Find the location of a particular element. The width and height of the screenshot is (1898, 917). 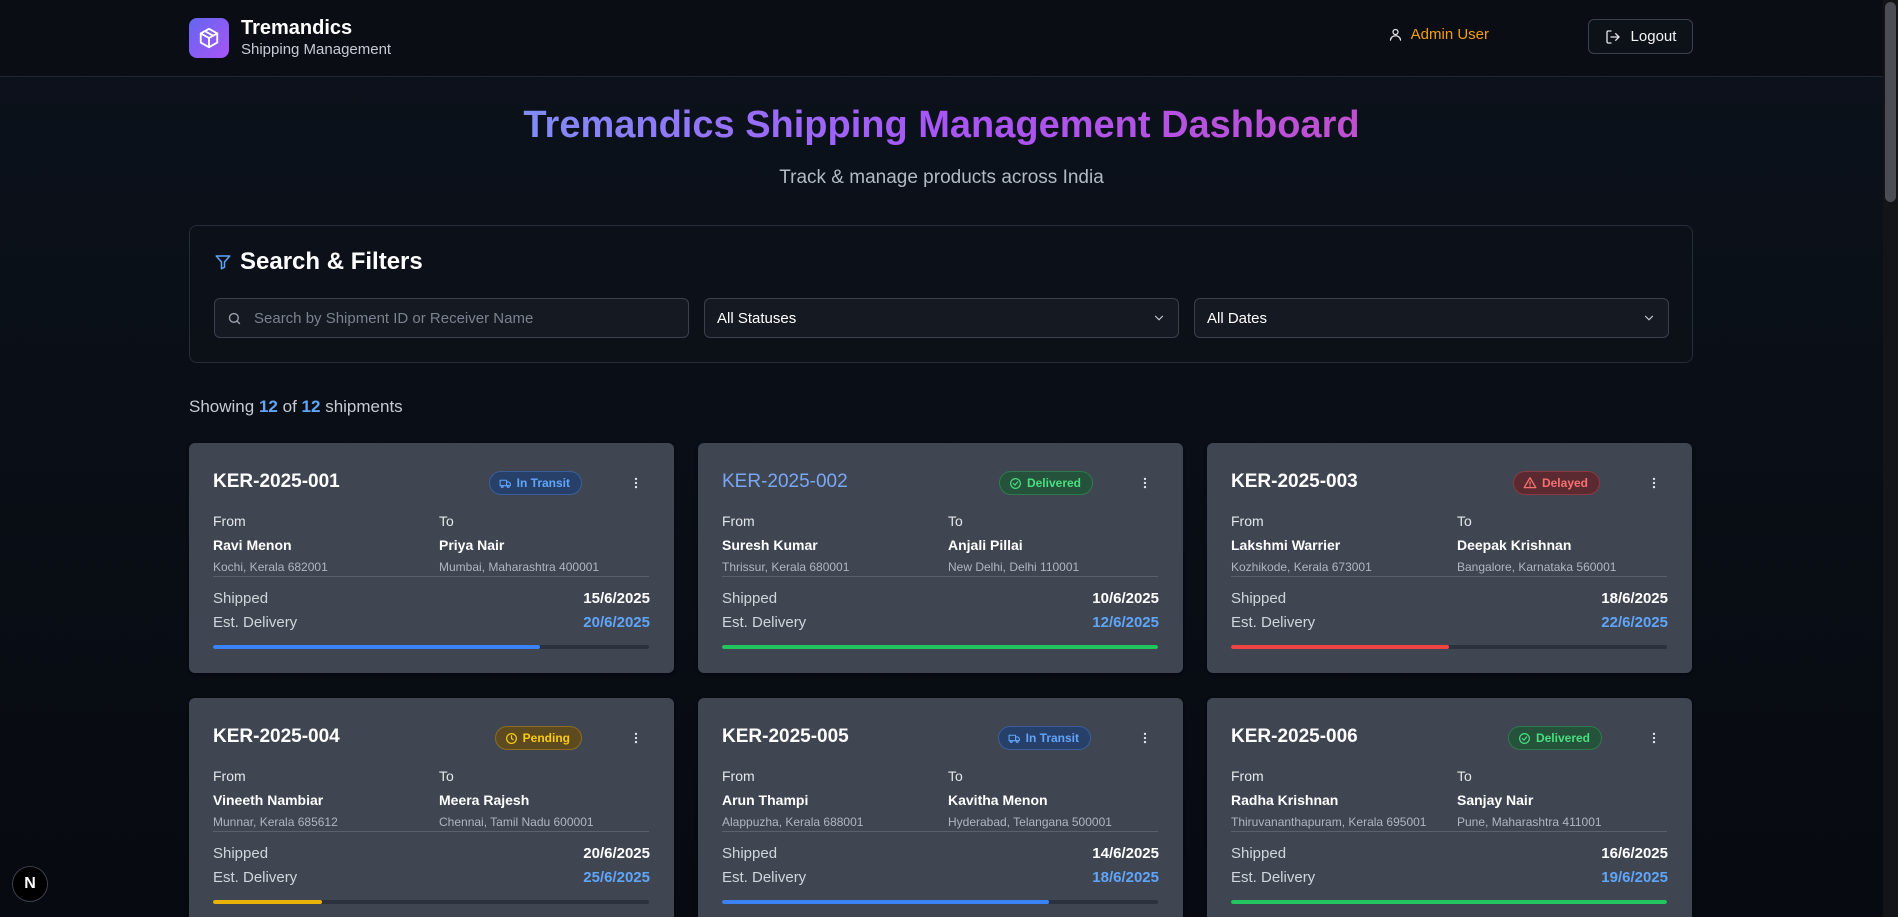

date-select: All Dates is located at coordinates (1431, 318).